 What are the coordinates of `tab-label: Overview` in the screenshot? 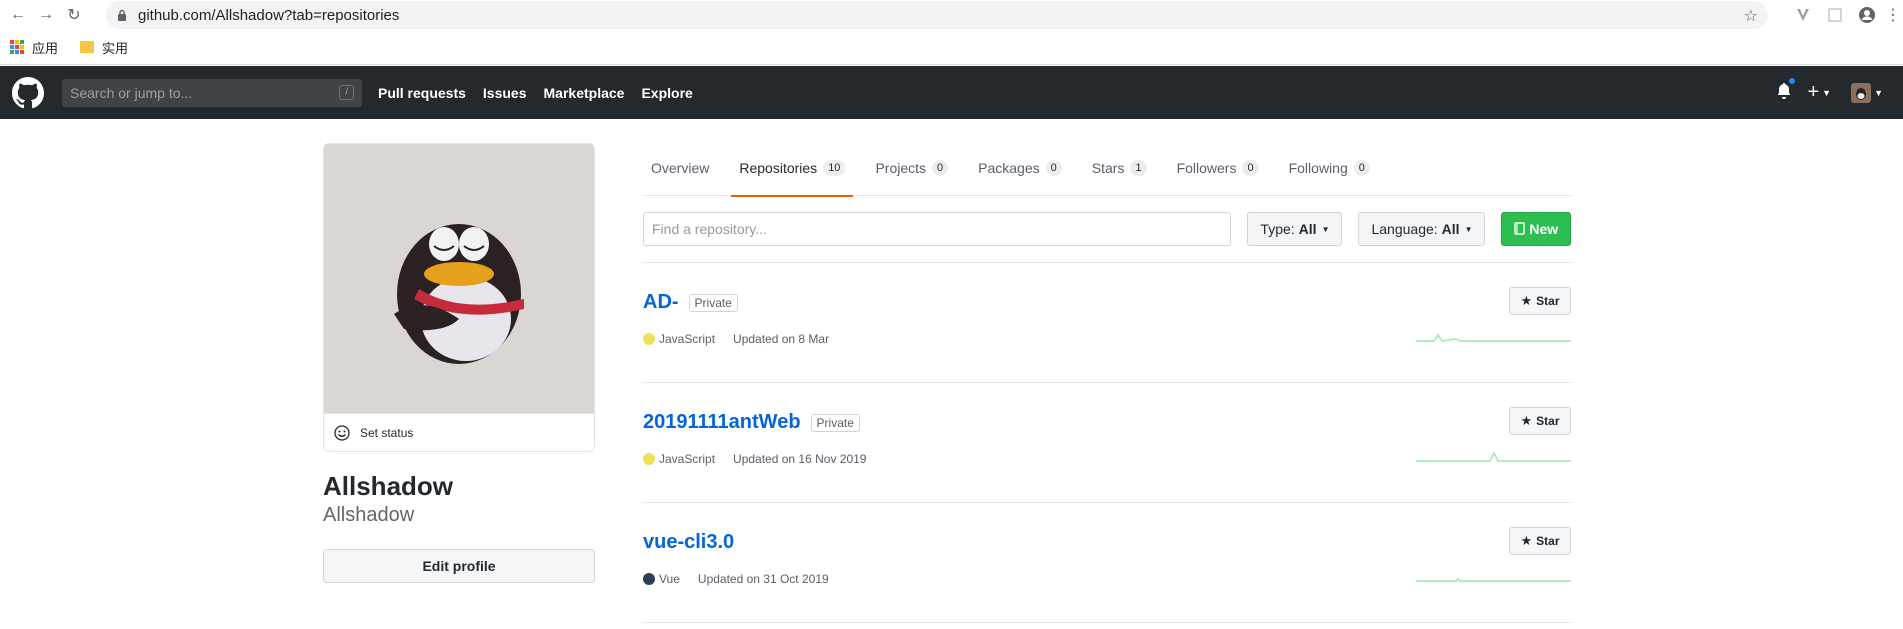 It's located at (680, 168).